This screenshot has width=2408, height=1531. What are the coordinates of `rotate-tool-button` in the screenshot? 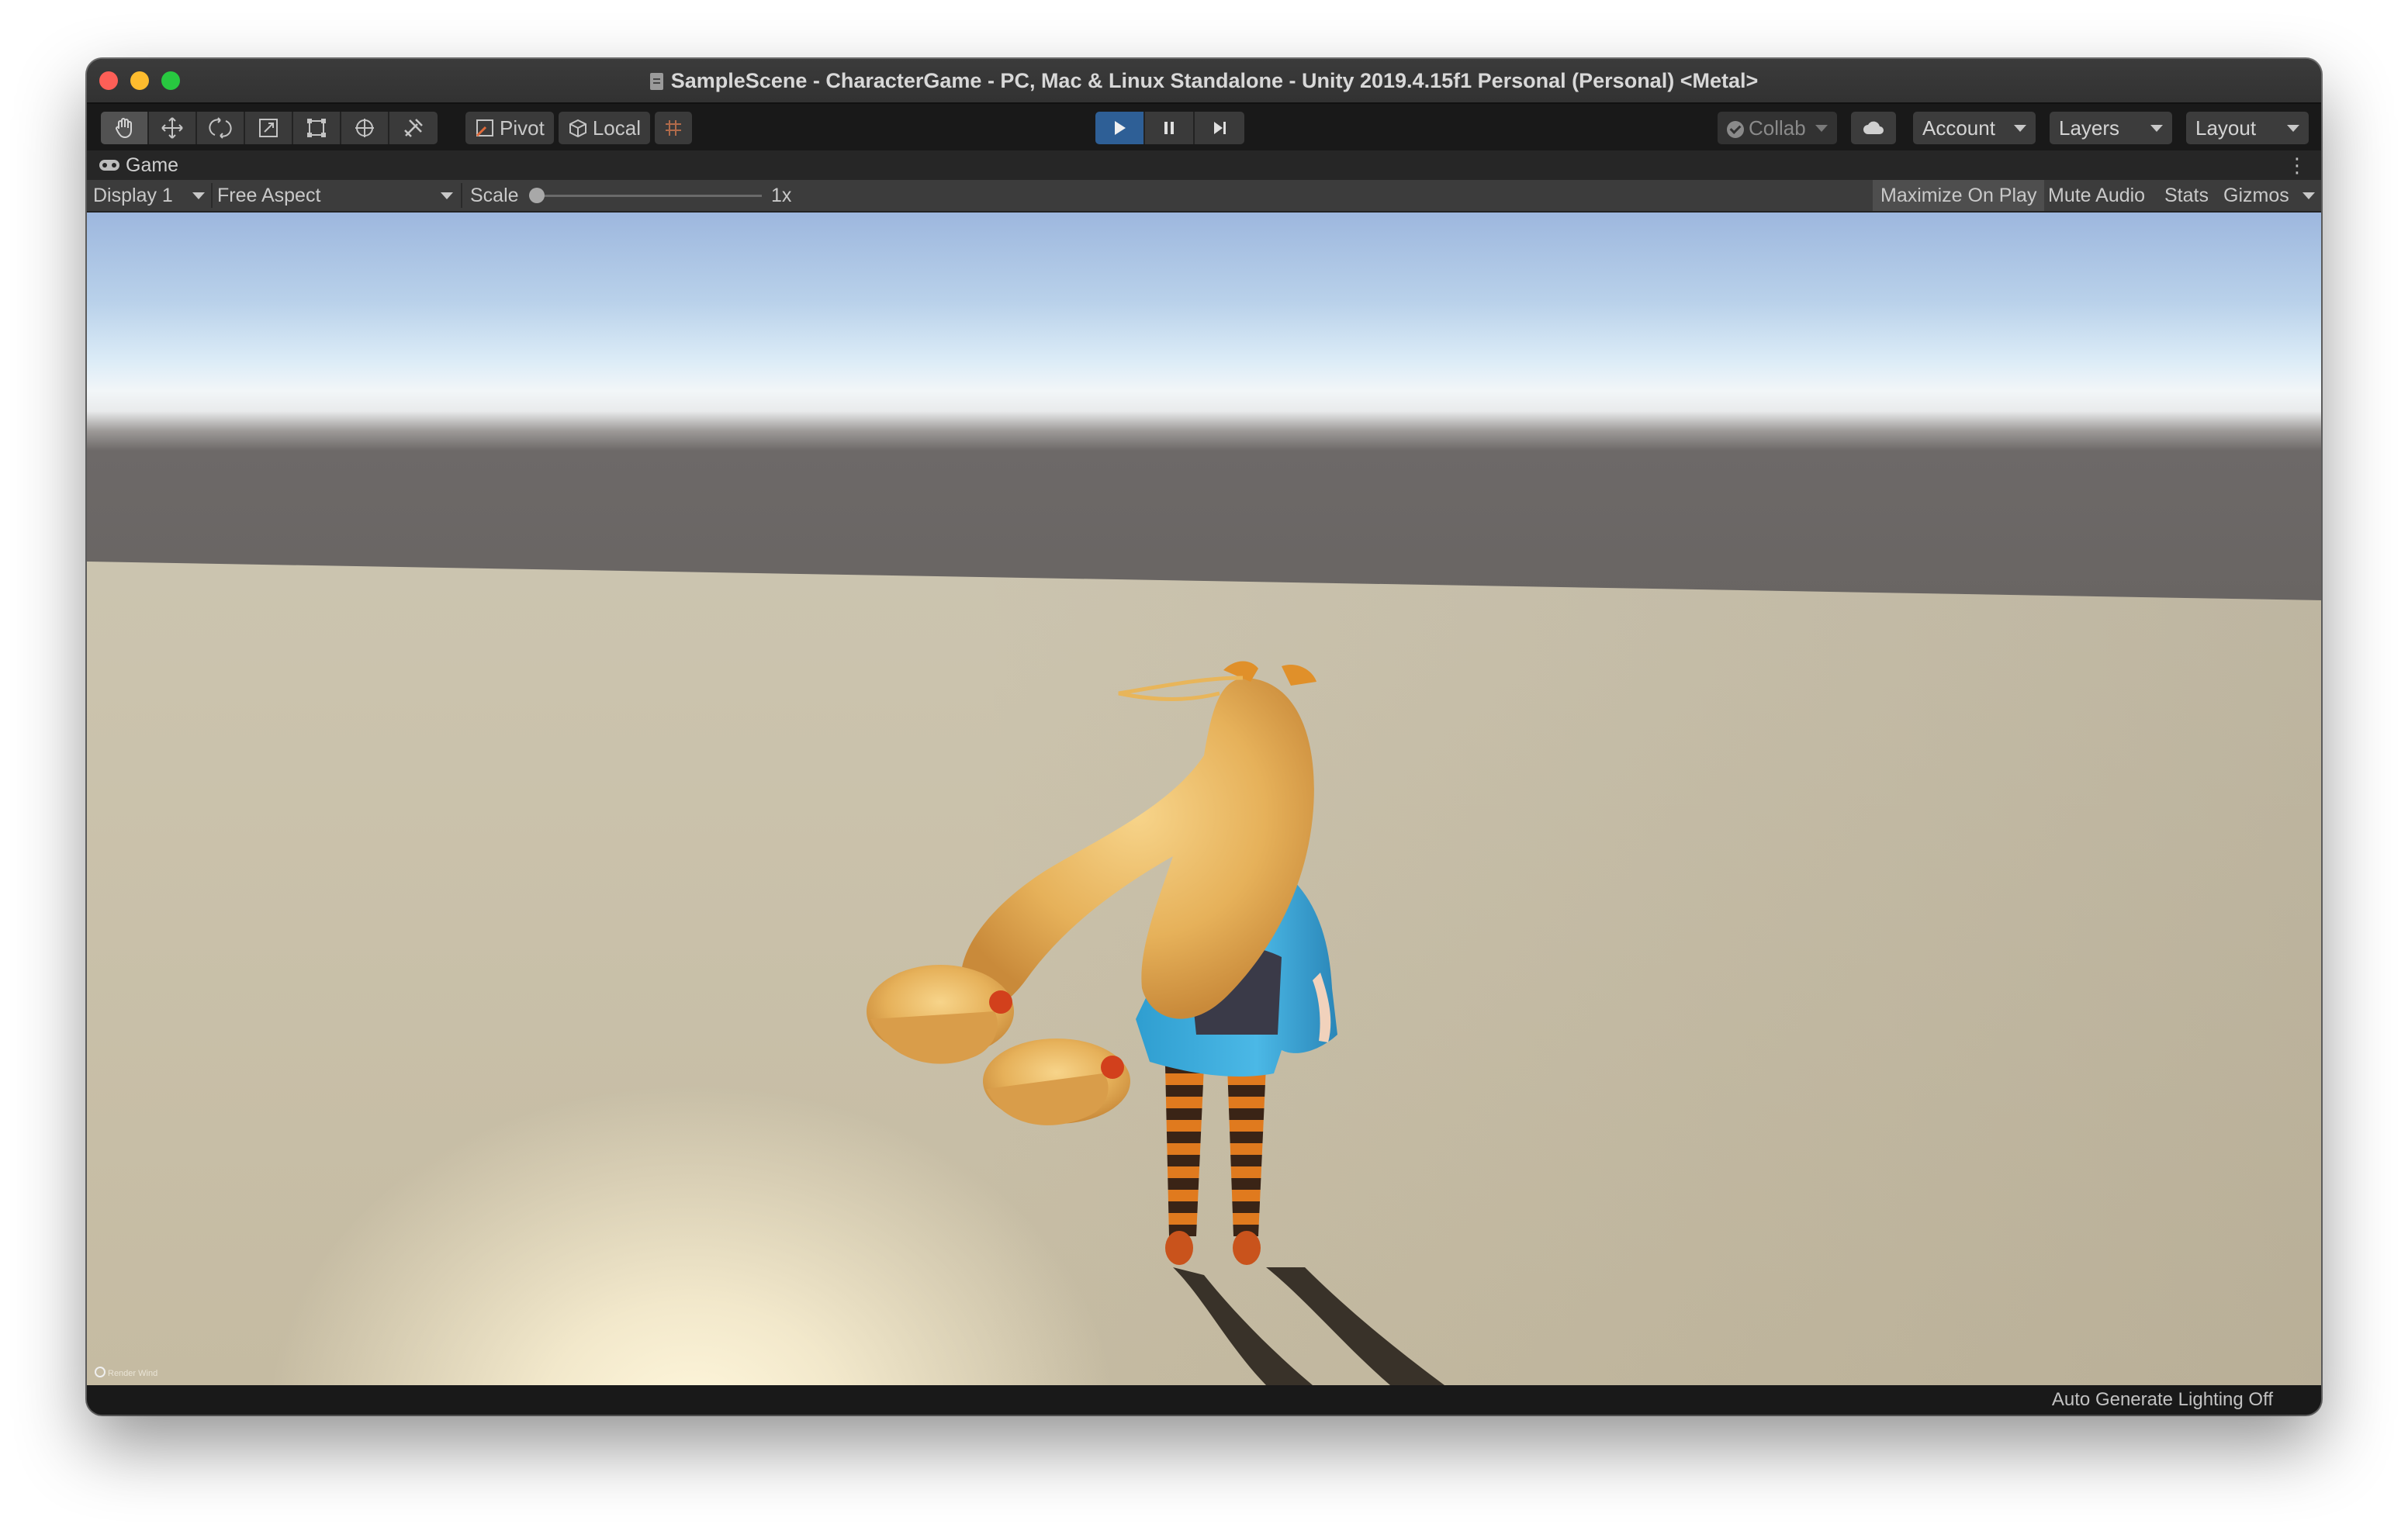 It's located at (221, 128).